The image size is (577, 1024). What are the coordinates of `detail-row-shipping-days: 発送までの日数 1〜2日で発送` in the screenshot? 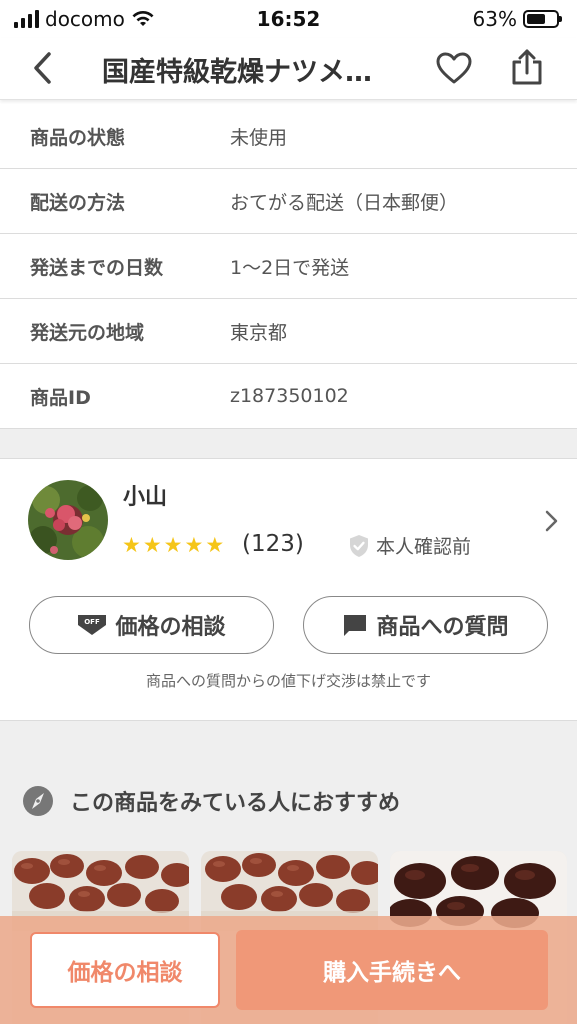 It's located at (288, 266).